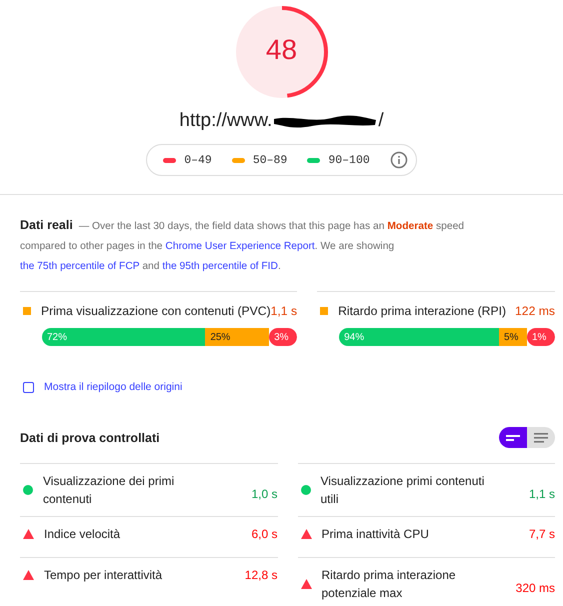 This screenshot has height=606, width=563. What do you see at coordinates (513, 337) in the screenshot?
I see `distribution-segment: 5%` at bounding box center [513, 337].